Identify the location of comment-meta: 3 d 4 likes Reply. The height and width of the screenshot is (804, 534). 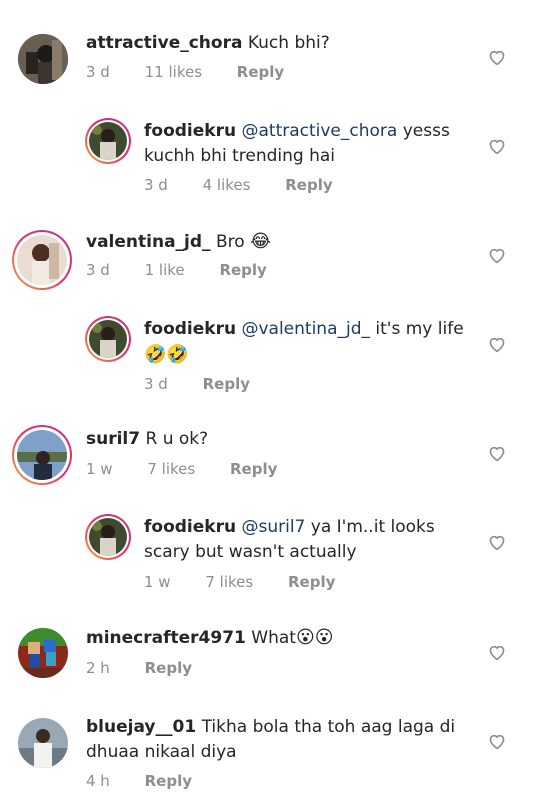
(253, 185).